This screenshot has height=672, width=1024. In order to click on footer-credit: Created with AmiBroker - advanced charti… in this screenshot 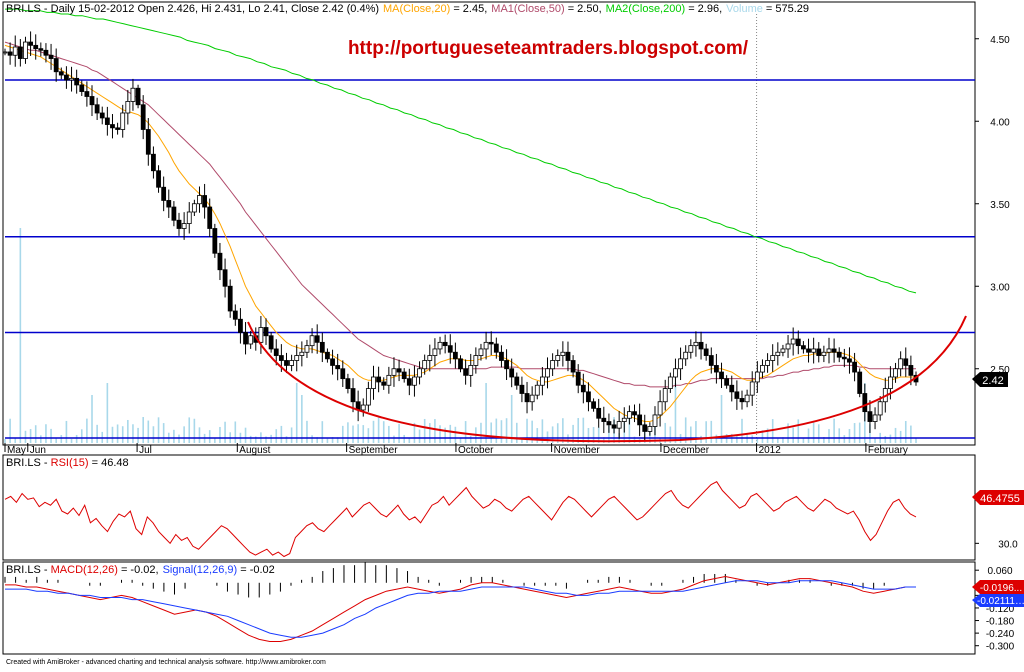, I will do `click(166, 662)`.